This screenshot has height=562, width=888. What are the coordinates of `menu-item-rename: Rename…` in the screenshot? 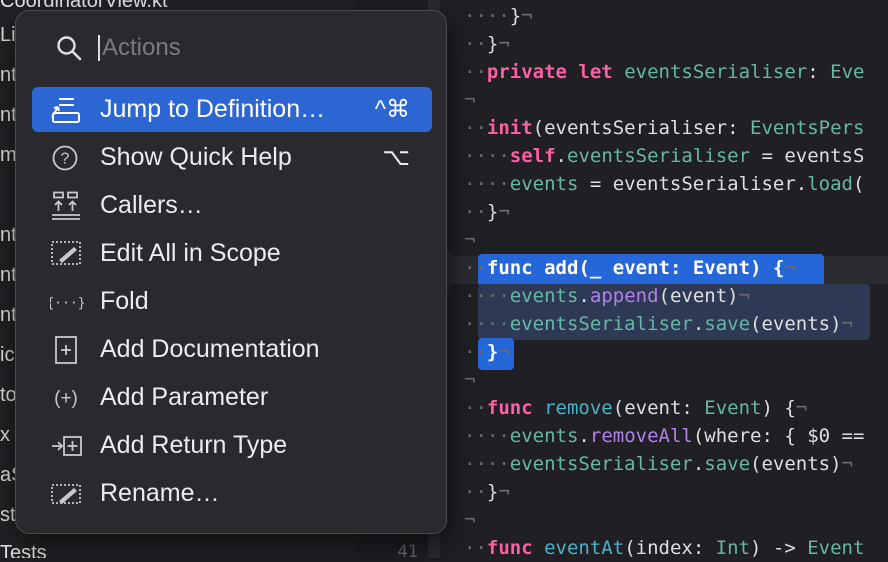 It's located at (232, 493).